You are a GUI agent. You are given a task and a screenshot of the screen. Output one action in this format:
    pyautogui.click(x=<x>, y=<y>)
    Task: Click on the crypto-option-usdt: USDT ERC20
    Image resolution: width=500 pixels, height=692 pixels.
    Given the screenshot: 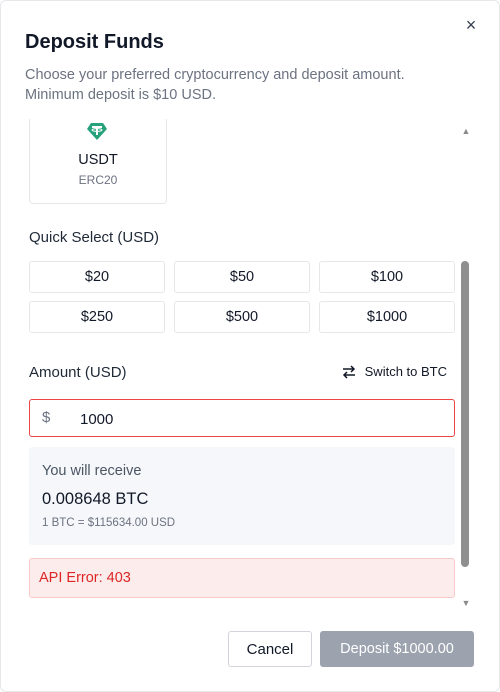 What is the action you would take?
    pyautogui.click(x=98, y=161)
    